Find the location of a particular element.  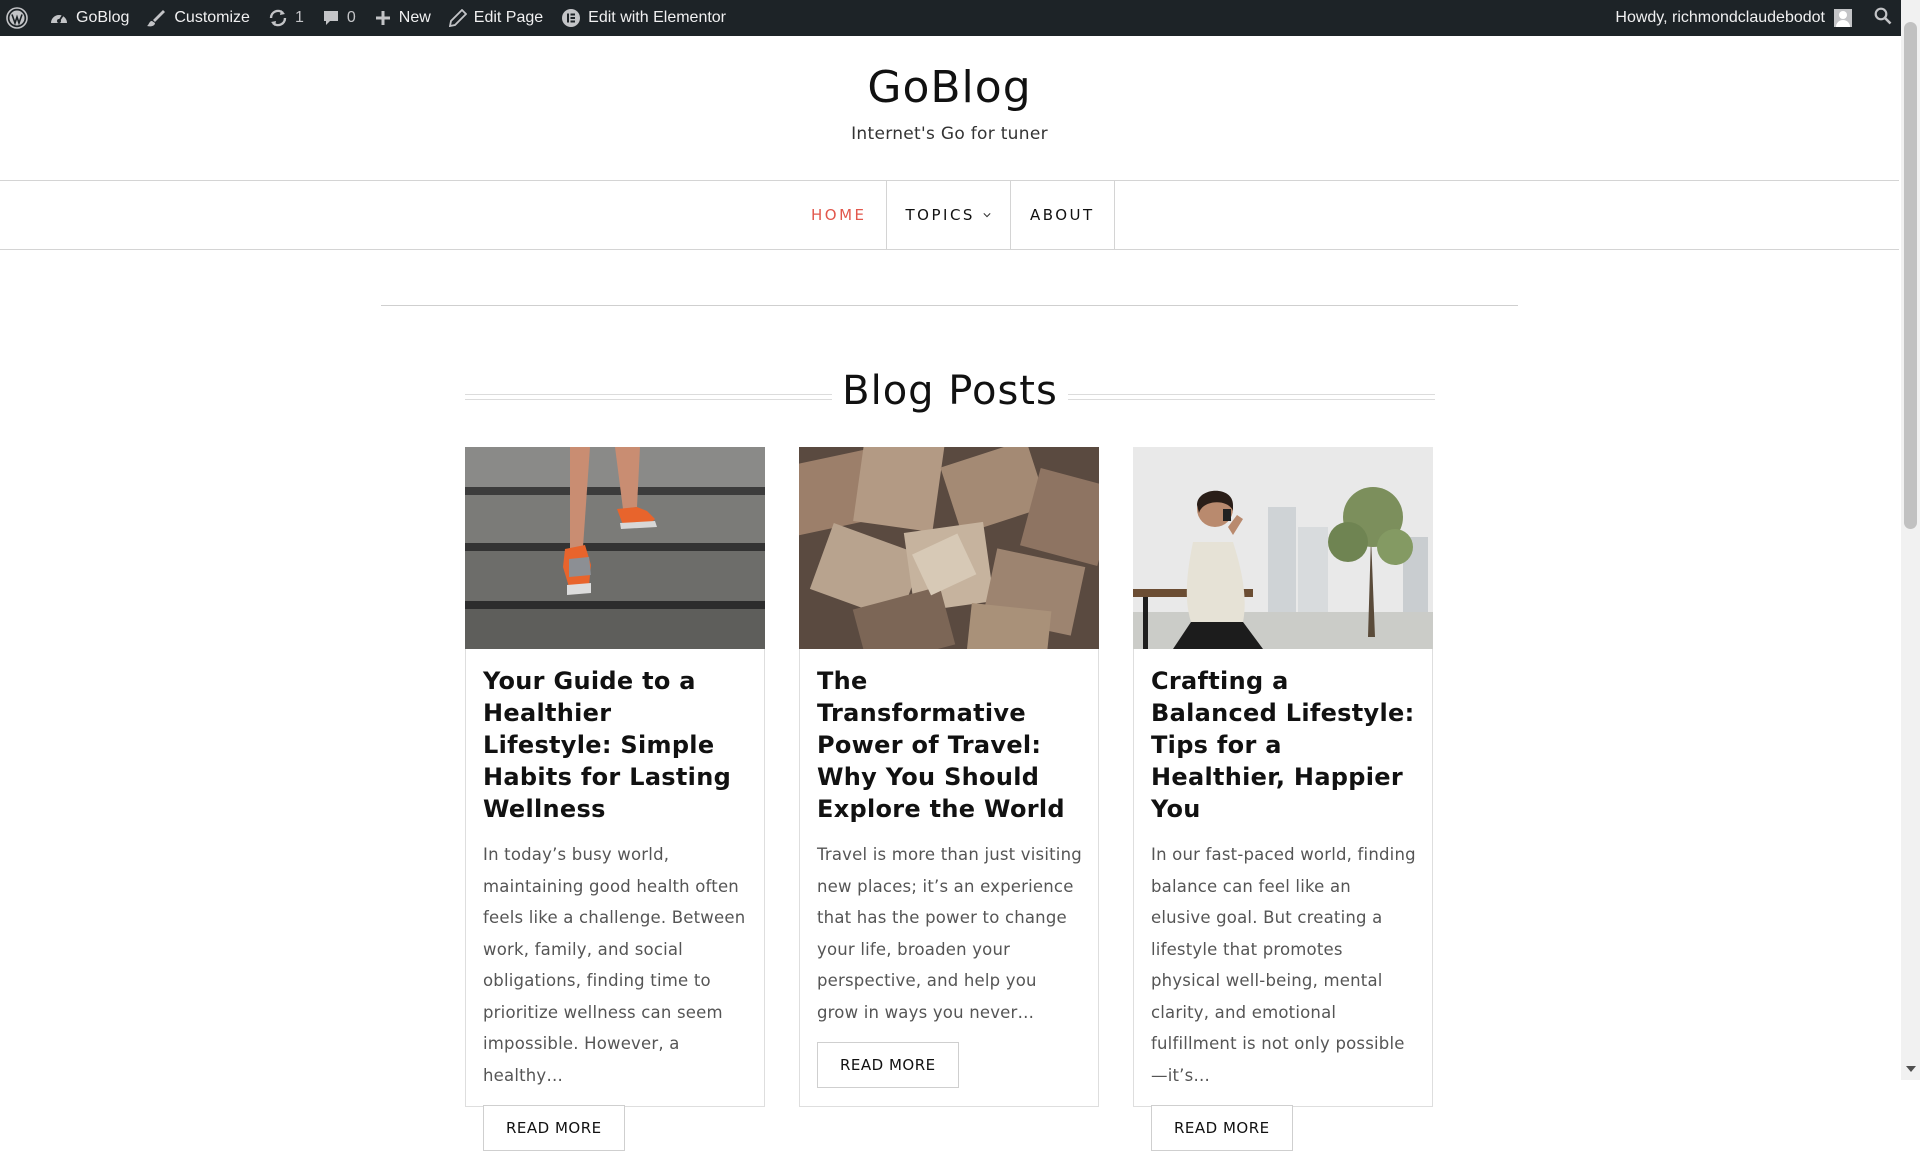

nav-item-about: ABOUT is located at coordinates (1063, 215).